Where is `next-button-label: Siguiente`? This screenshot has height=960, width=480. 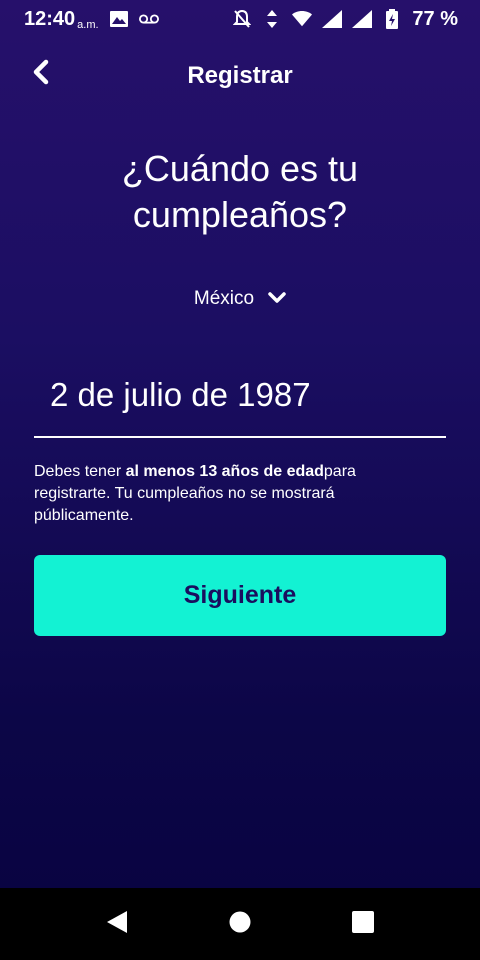
next-button-label: Siguiente is located at coordinates (240, 595).